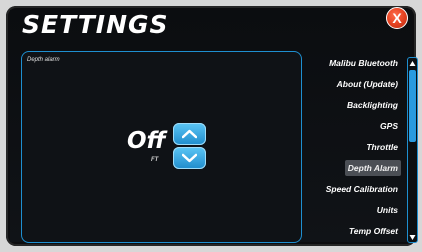 This screenshot has width=422, height=252. What do you see at coordinates (389, 126) in the screenshot?
I see `menu-item-gps: GPS` at bounding box center [389, 126].